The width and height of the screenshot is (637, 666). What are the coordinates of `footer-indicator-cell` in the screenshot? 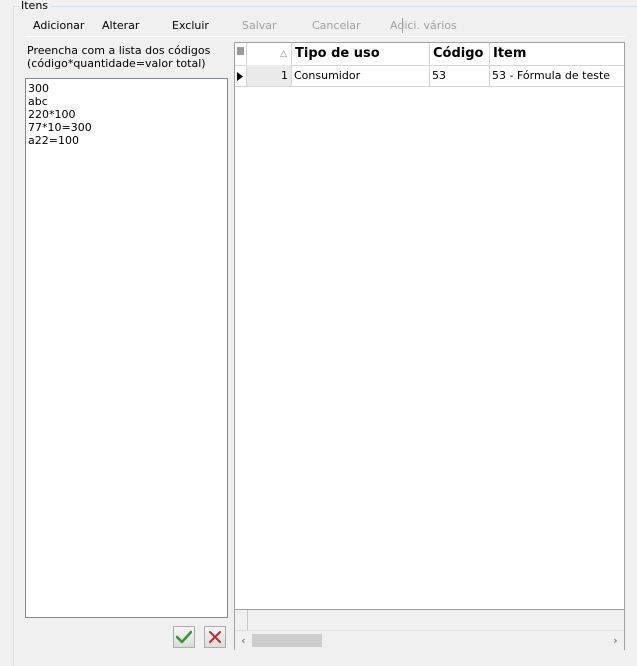 It's located at (241, 620).